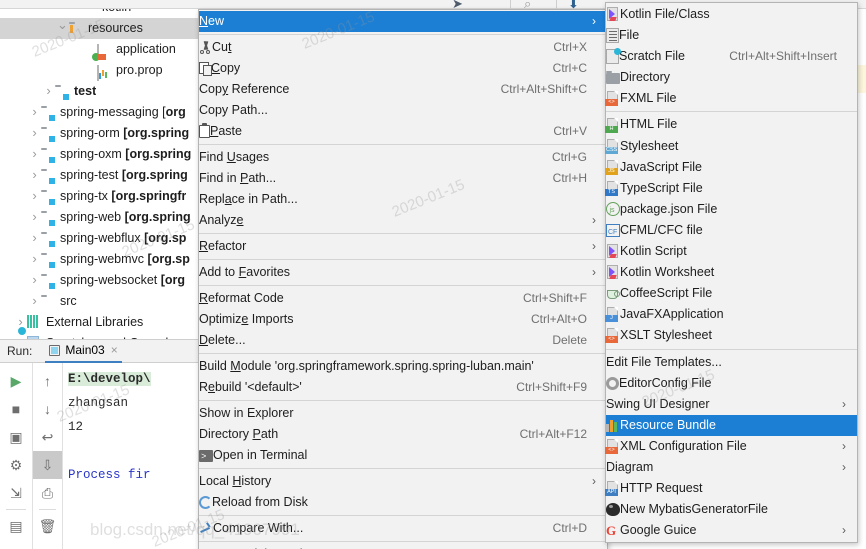 This screenshot has height=549, width=866. Describe the element at coordinates (403, 68) in the screenshot. I see `menu-item-copy: Copy Ctrl+C` at that location.